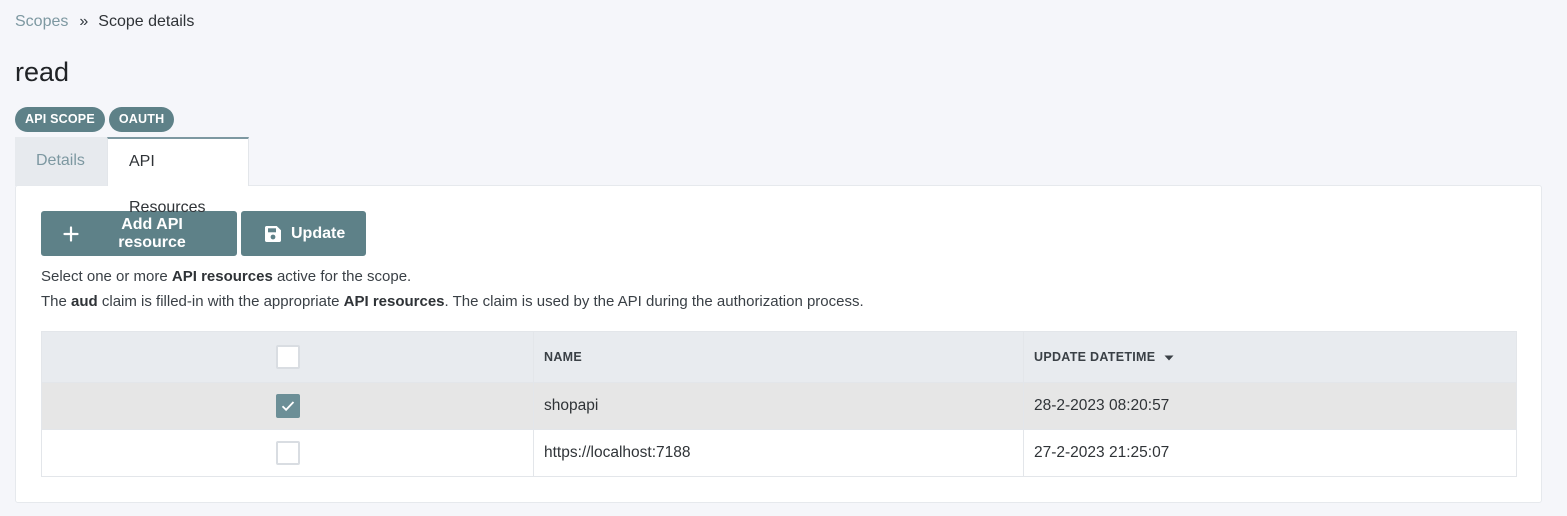  Describe the element at coordinates (1270, 406) in the screenshot. I see `cell-update-datetime: 28-2-2023 08:20:57` at that location.